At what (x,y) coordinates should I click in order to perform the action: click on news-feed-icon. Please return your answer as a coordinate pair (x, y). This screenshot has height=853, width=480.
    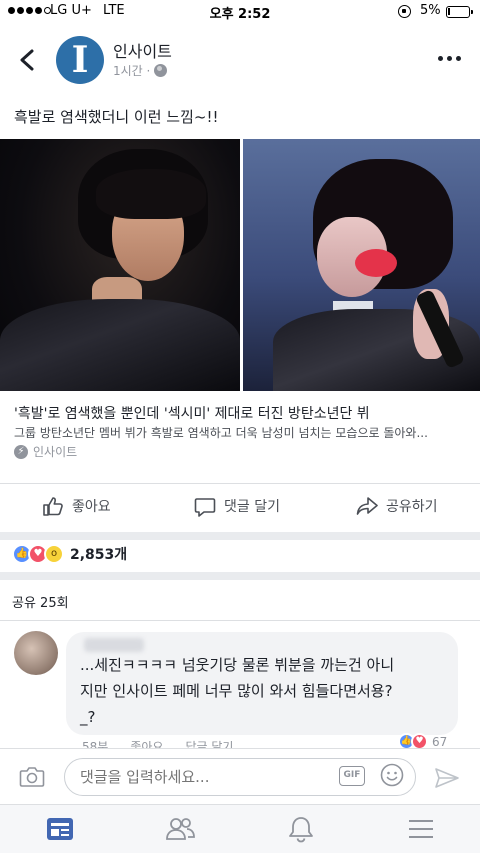
    Looking at the image, I should click on (60, 829).